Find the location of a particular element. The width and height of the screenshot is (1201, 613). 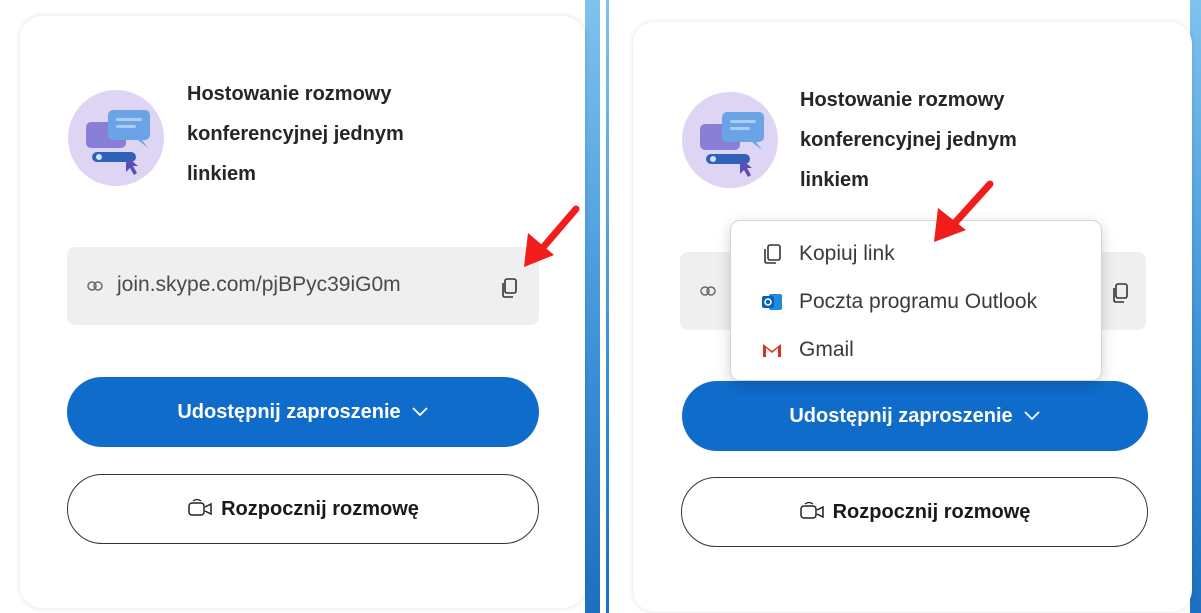

menu-item-outlook: Poczta programu Outlook is located at coordinates (916, 302).